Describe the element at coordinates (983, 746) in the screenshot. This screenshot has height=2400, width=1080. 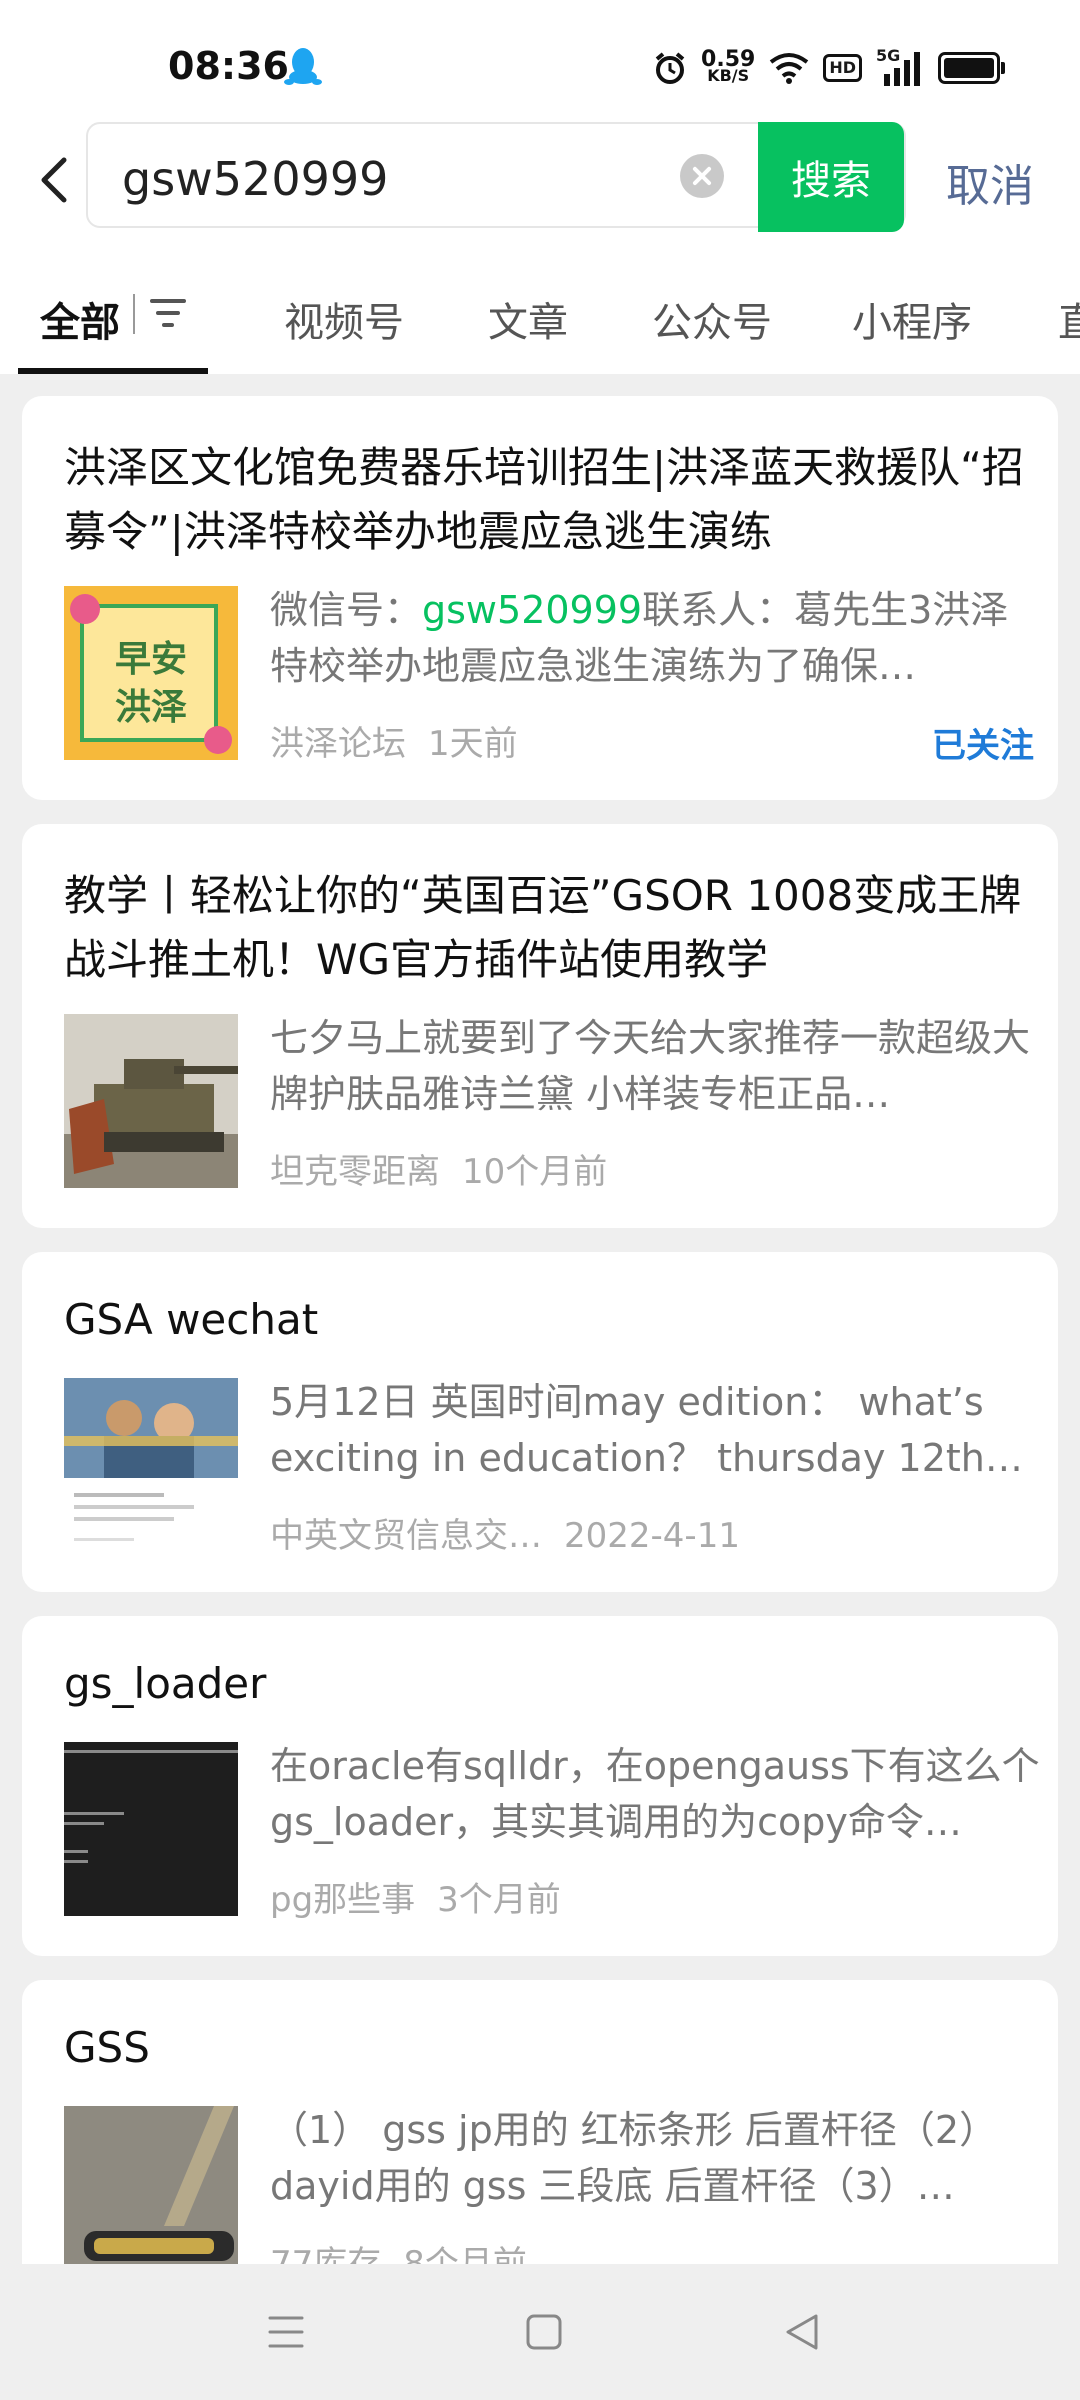
I see `followed-badge: 已关注` at that location.